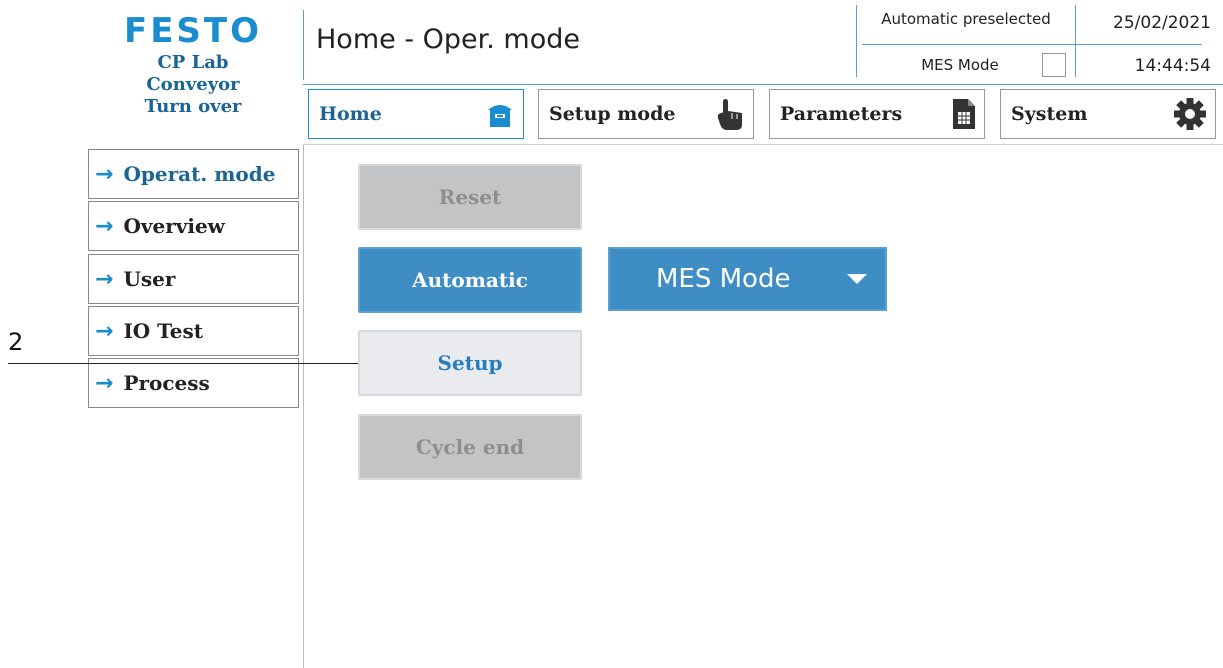 The image size is (1223, 668). What do you see at coordinates (303, 406) in the screenshot?
I see `content-separator` at bounding box center [303, 406].